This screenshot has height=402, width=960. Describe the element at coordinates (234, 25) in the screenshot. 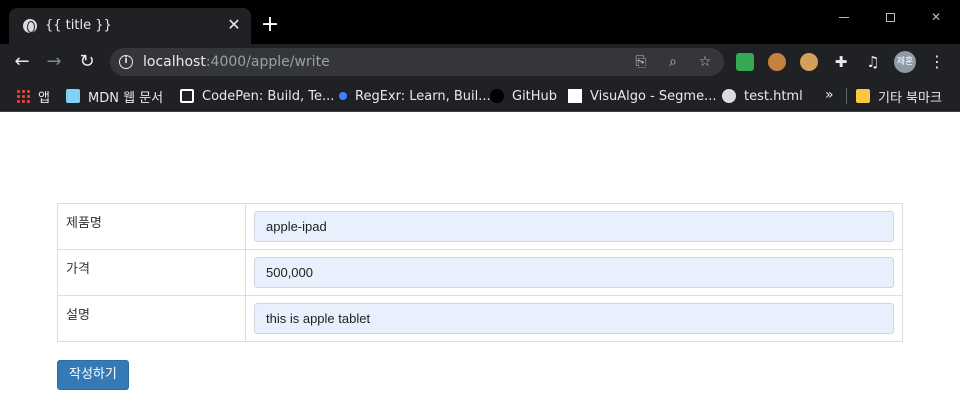

I see `close-tab-icon: ✕` at that location.